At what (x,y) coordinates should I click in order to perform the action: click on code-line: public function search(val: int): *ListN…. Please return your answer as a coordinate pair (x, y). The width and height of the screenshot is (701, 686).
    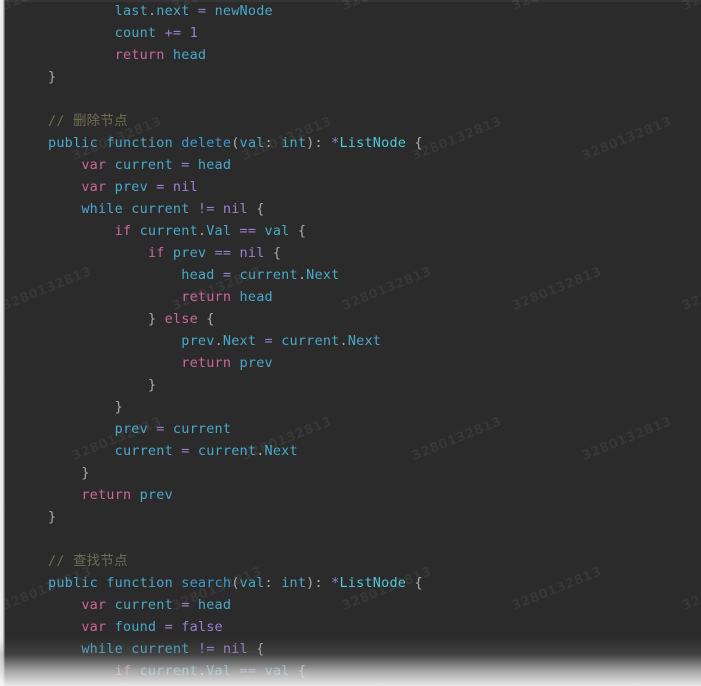
    Looking at the image, I should click on (350, 583).